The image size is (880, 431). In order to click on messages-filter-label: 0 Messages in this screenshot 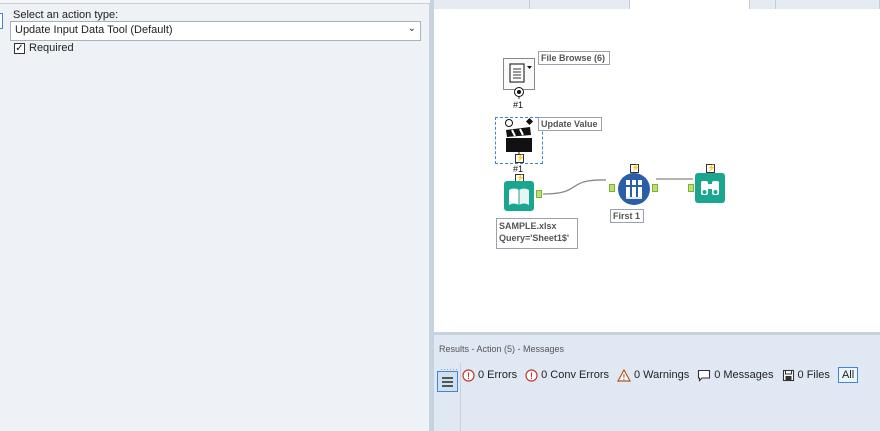, I will do `click(744, 375)`.